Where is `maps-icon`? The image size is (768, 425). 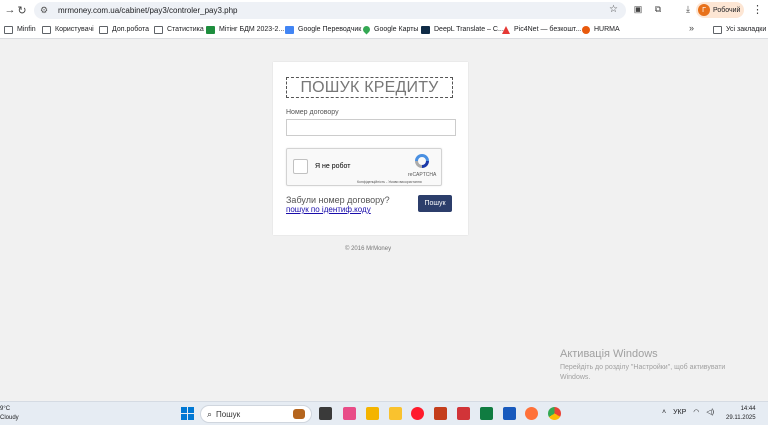
maps-icon is located at coordinates (366, 29).